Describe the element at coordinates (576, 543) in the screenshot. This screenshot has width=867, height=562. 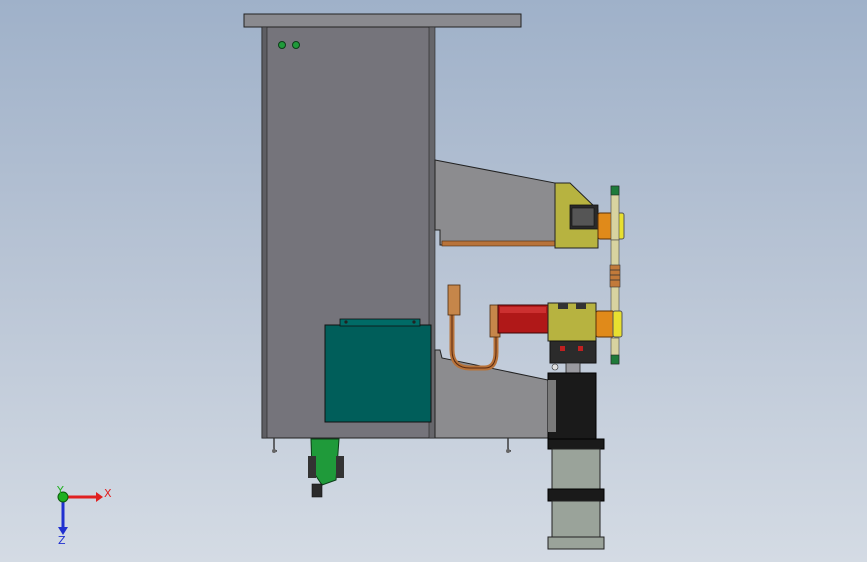
I see `cylinder-base` at that location.